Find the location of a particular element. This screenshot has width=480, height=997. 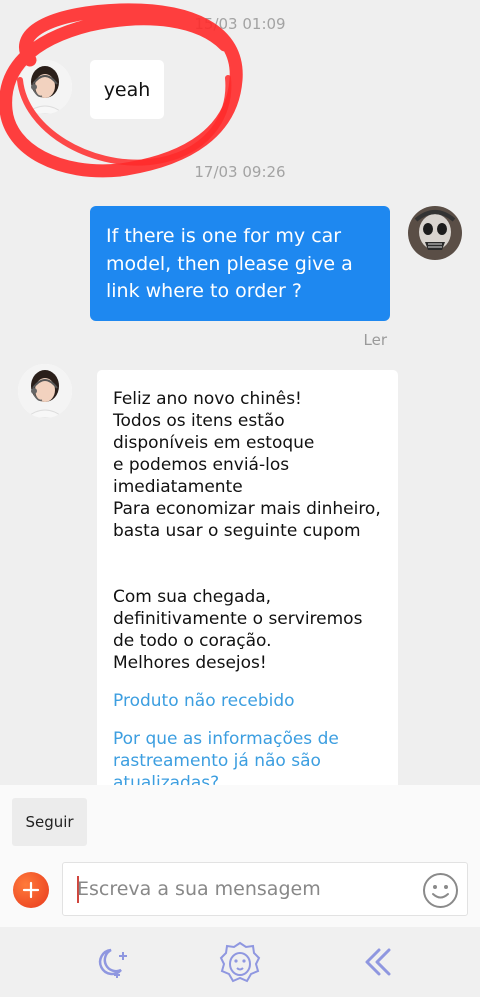

double-chevron-left-icon is located at coordinates (378, 962).